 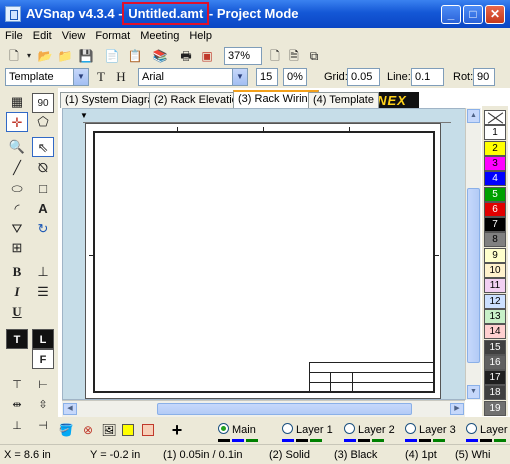 What do you see at coordinates (275, 56) in the screenshot?
I see `page-fit-icon: 🗋` at bounding box center [275, 56].